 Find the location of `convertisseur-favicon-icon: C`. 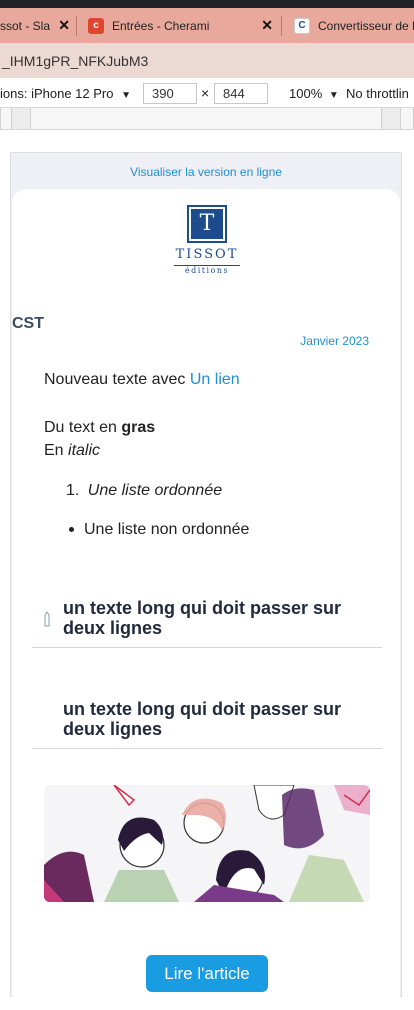

convertisseur-favicon-icon: C is located at coordinates (302, 25).